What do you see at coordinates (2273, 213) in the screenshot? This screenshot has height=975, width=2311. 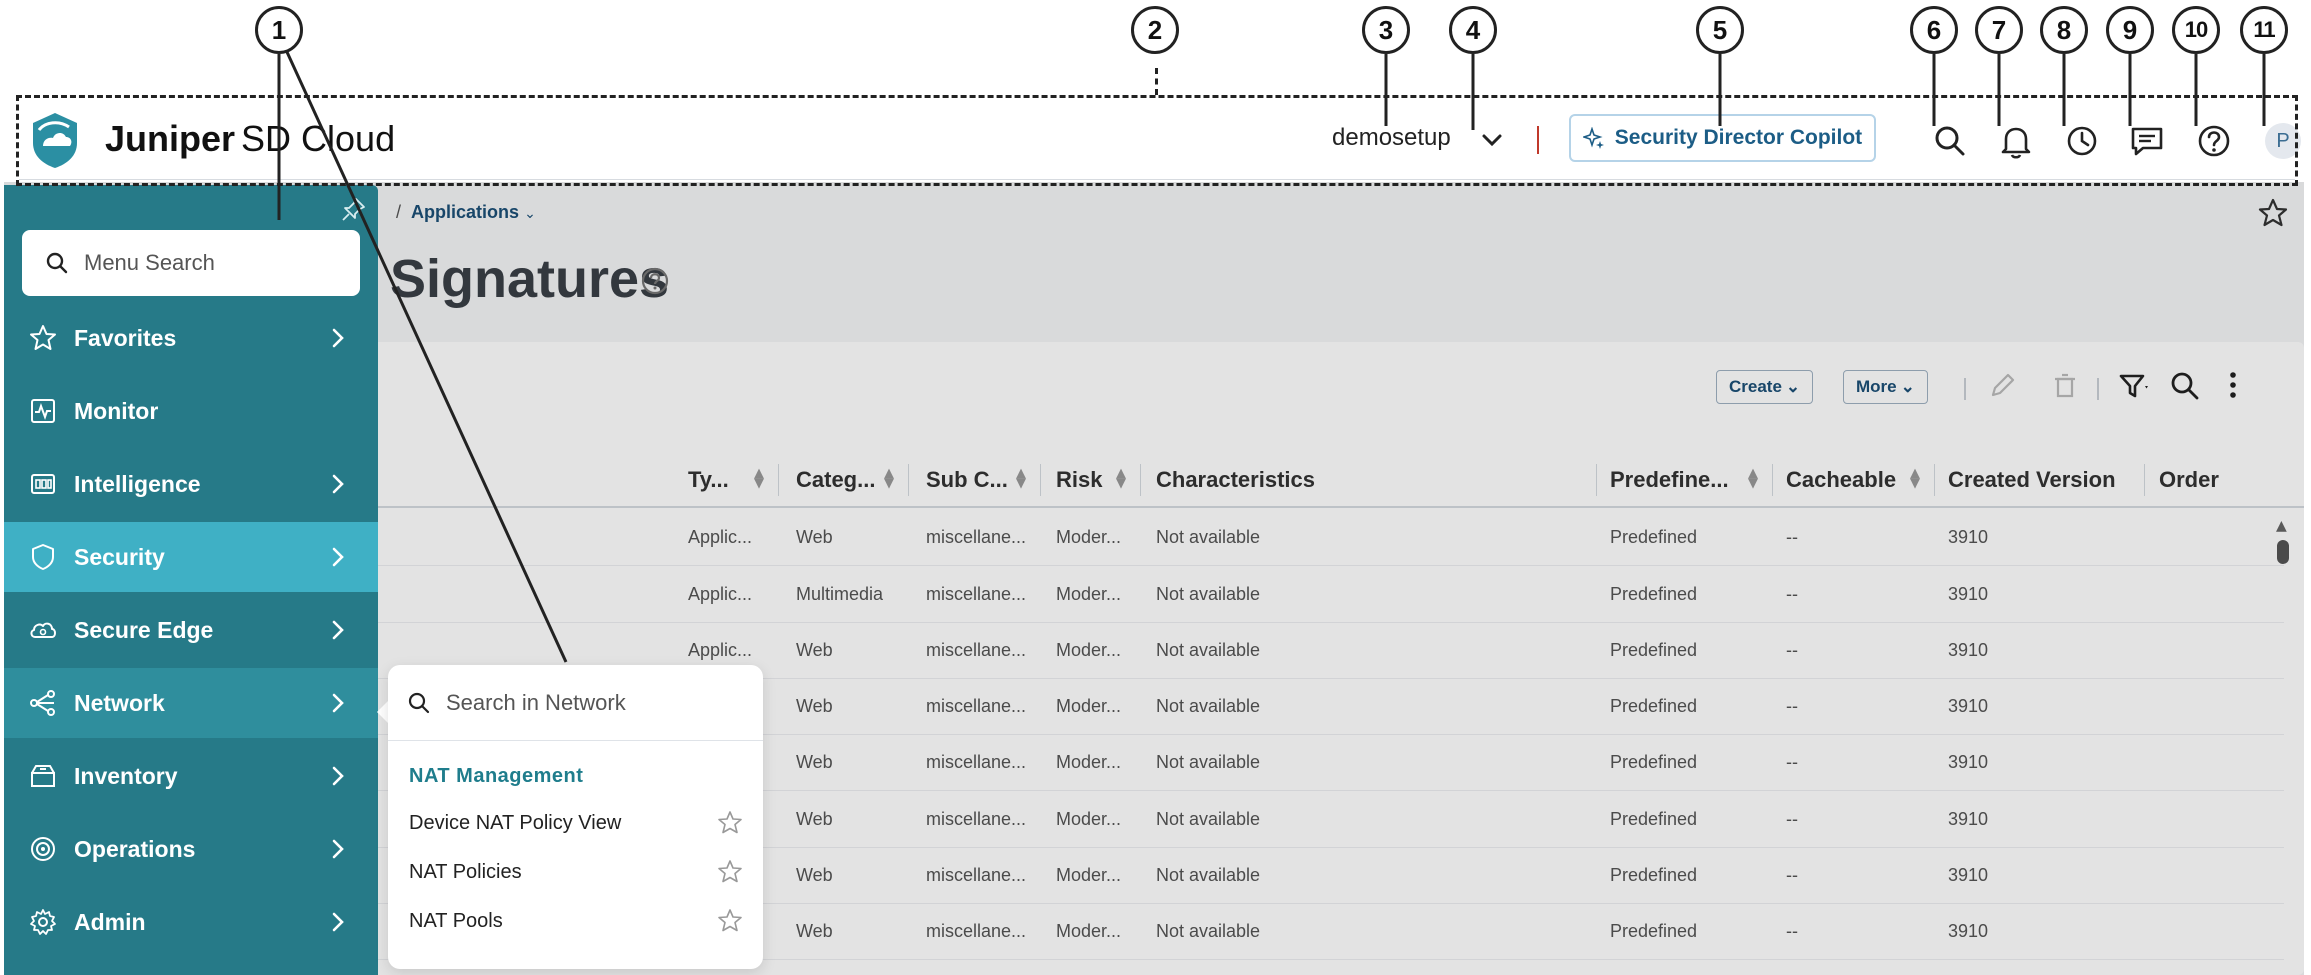 I see `favorite-star-icon` at bounding box center [2273, 213].